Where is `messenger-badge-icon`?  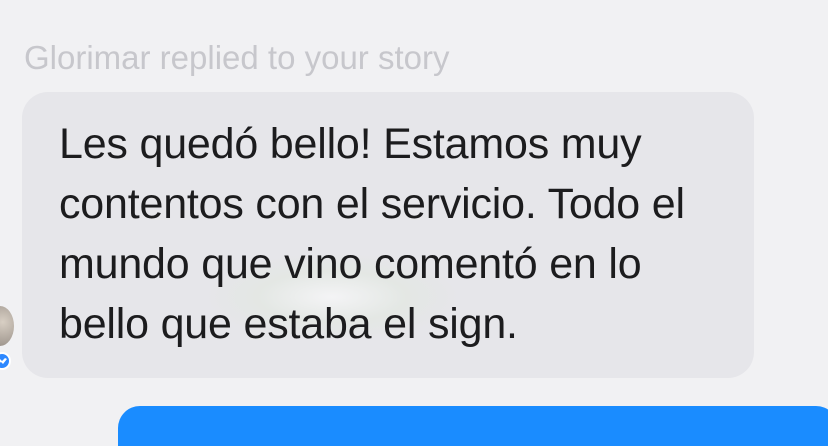
messenger-badge-icon is located at coordinates (5, 361).